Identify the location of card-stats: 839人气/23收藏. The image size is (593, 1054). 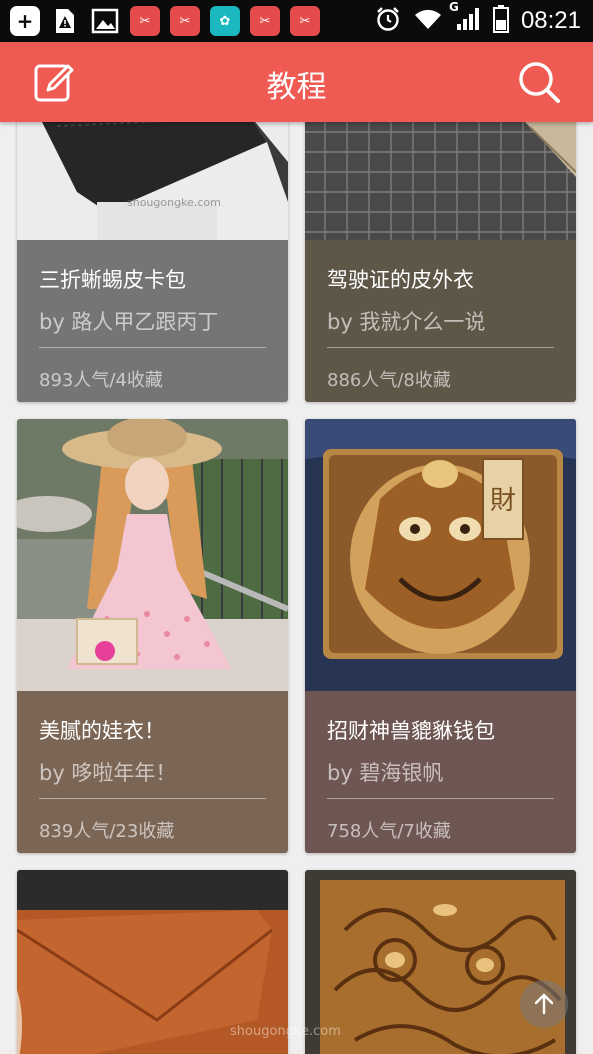
(107, 831).